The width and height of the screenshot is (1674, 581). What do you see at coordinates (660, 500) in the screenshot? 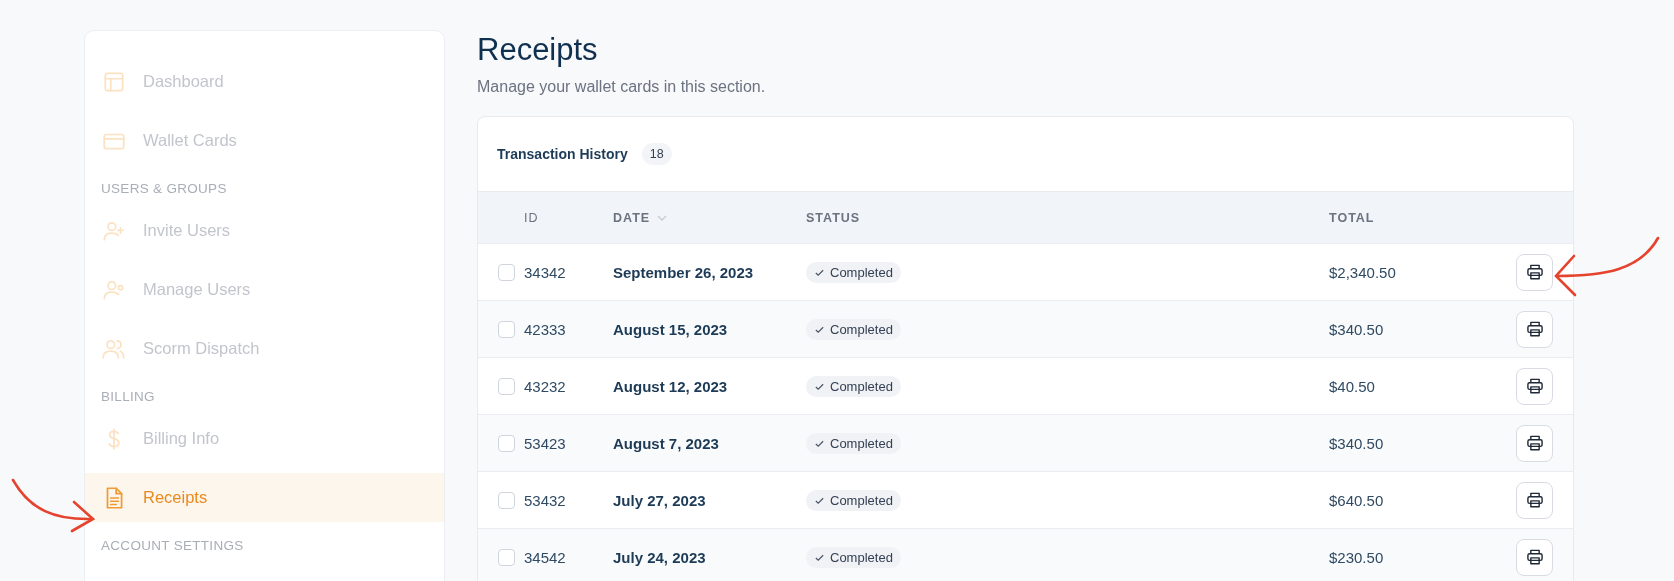
I see `date-cell-text: July 27, 2023` at bounding box center [660, 500].